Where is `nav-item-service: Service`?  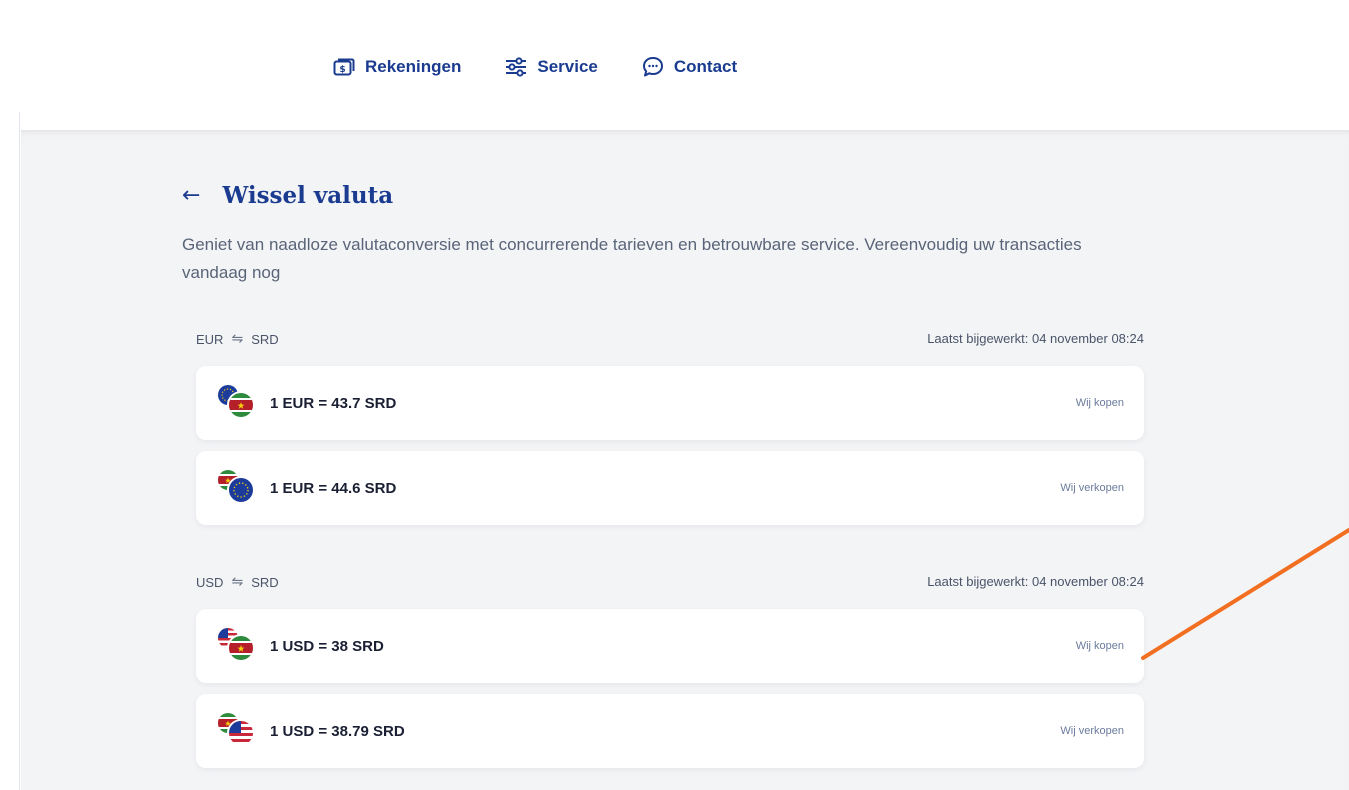 nav-item-service: Service is located at coordinates (551, 67).